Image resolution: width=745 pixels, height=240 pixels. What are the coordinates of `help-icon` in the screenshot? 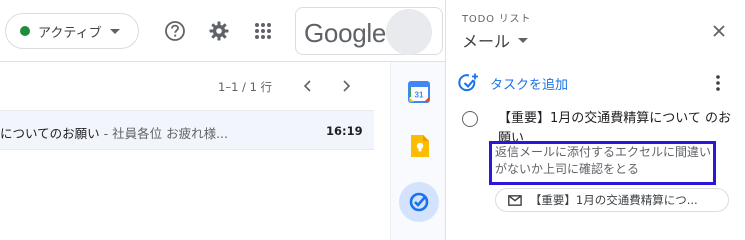 It's located at (175, 31).